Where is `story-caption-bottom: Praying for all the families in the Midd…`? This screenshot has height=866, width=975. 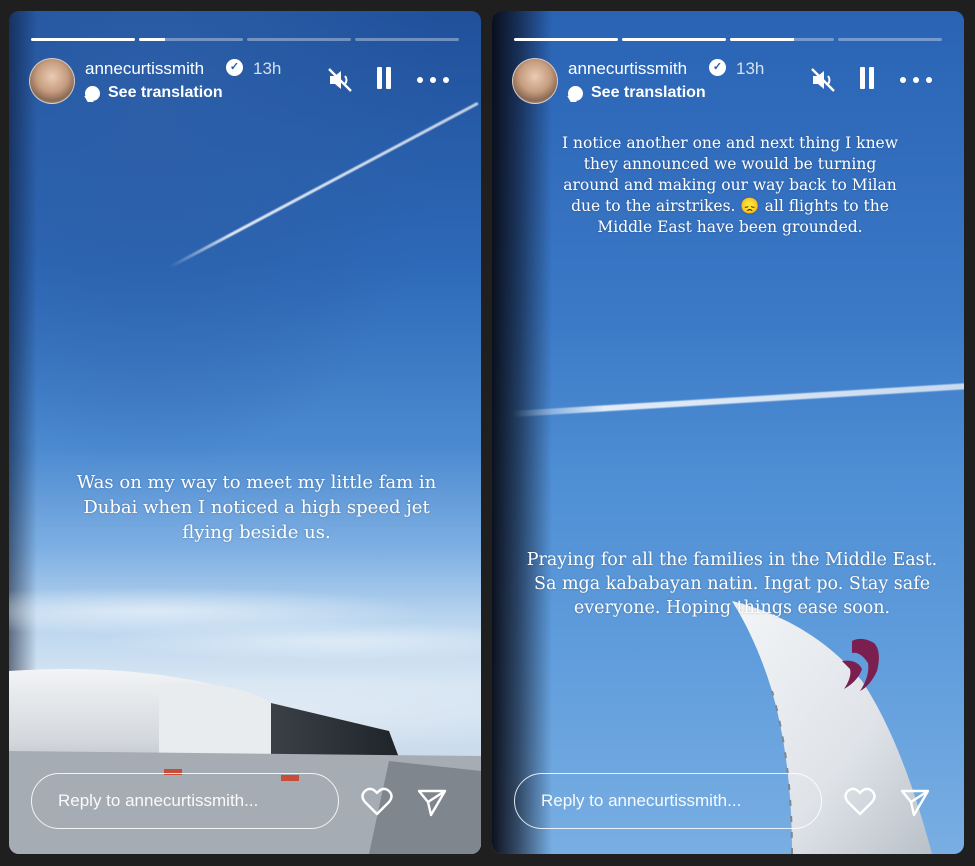 story-caption-bottom: Praying for all the families in the Midd… is located at coordinates (732, 584).